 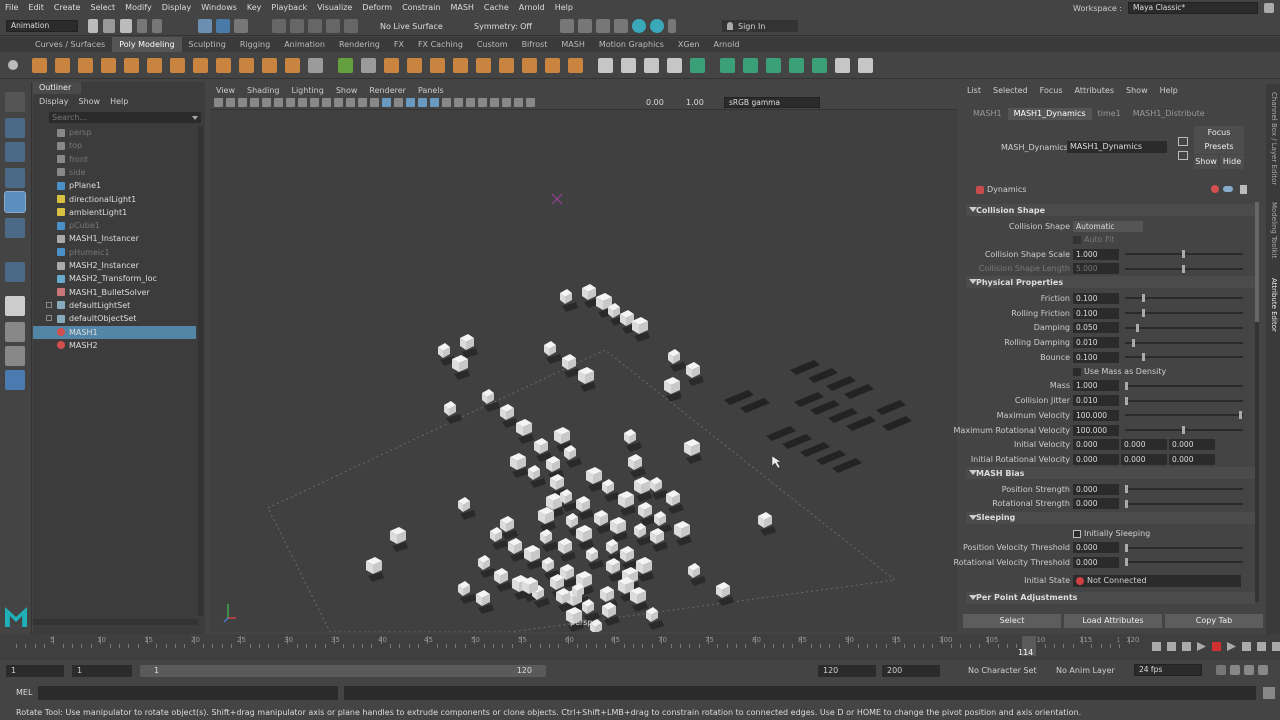 What do you see at coordinates (532, 7) in the screenshot?
I see `menu-arnold: Arnold` at bounding box center [532, 7].